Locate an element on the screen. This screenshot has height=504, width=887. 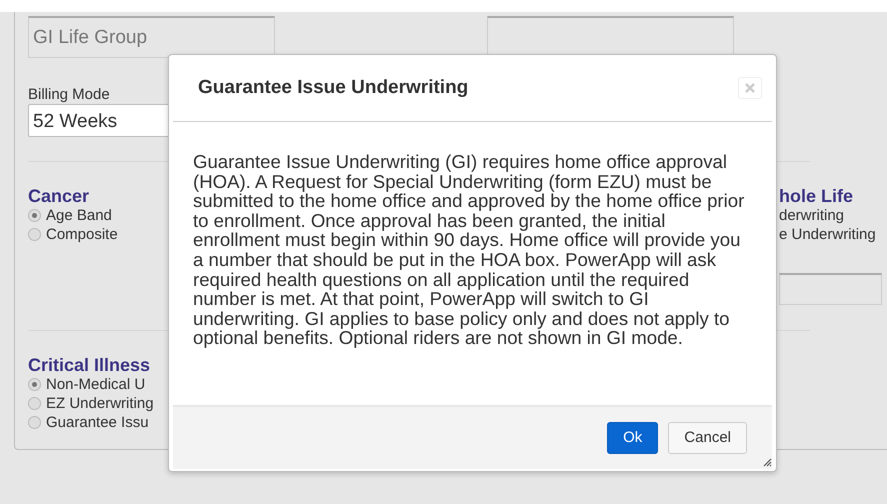
radio-label: e Underwriting is located at coordinates (827, 234).